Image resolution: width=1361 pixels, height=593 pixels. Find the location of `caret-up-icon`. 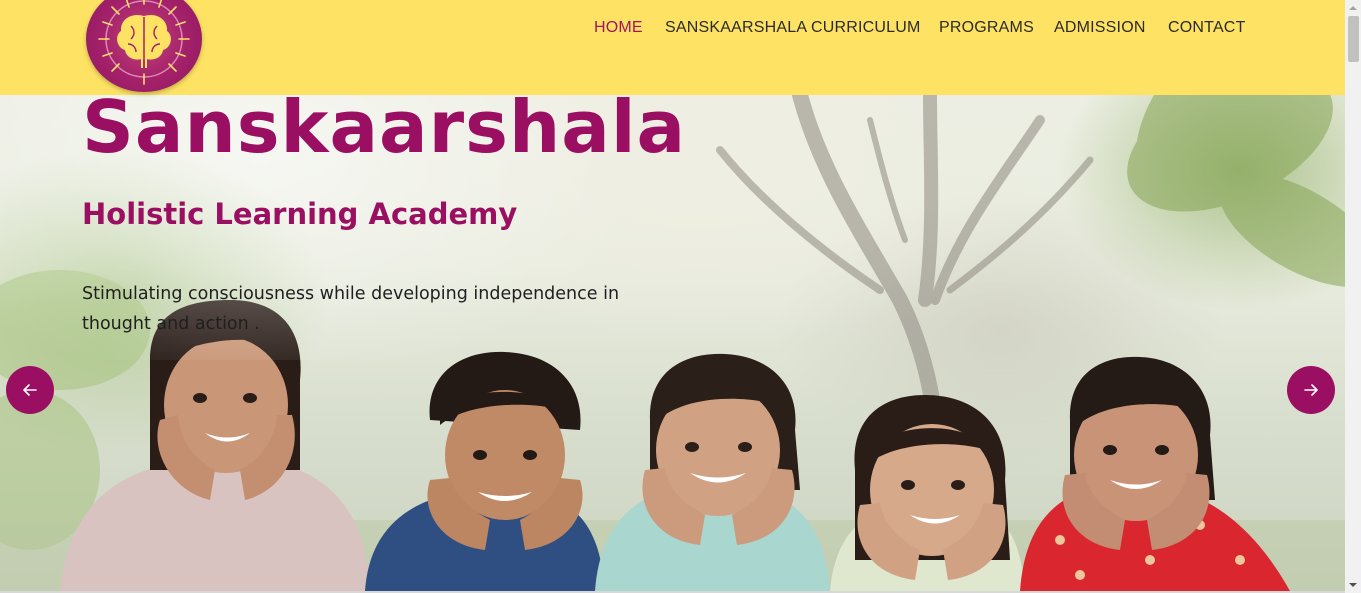

caret-up-icon is located at coordinates (1353, 8).